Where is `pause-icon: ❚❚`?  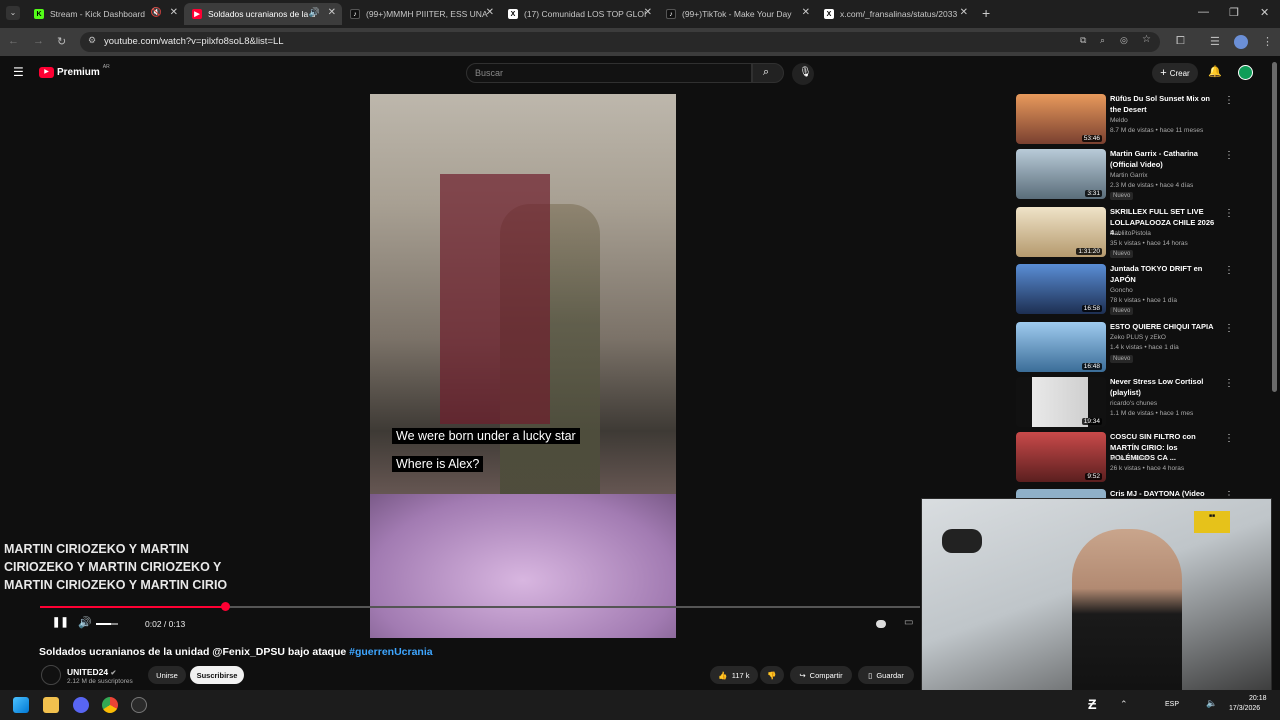 pause-icon: ❚❚ is located at coordinates (60, 622).